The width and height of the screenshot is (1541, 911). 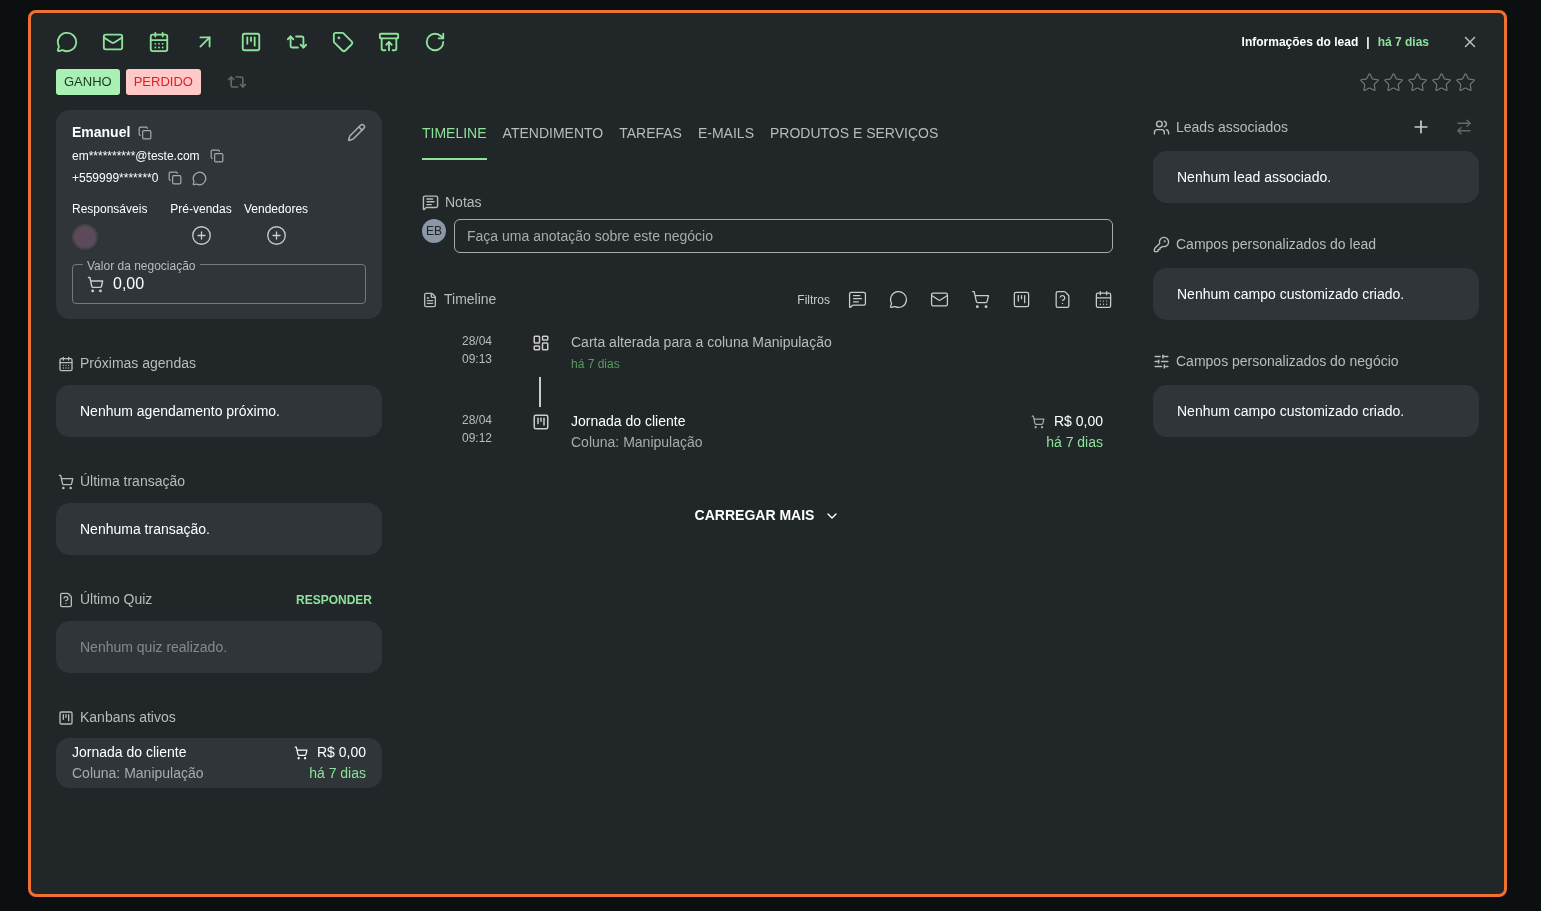 I want to click on cart-filter-button, so click(x=980, y=299).